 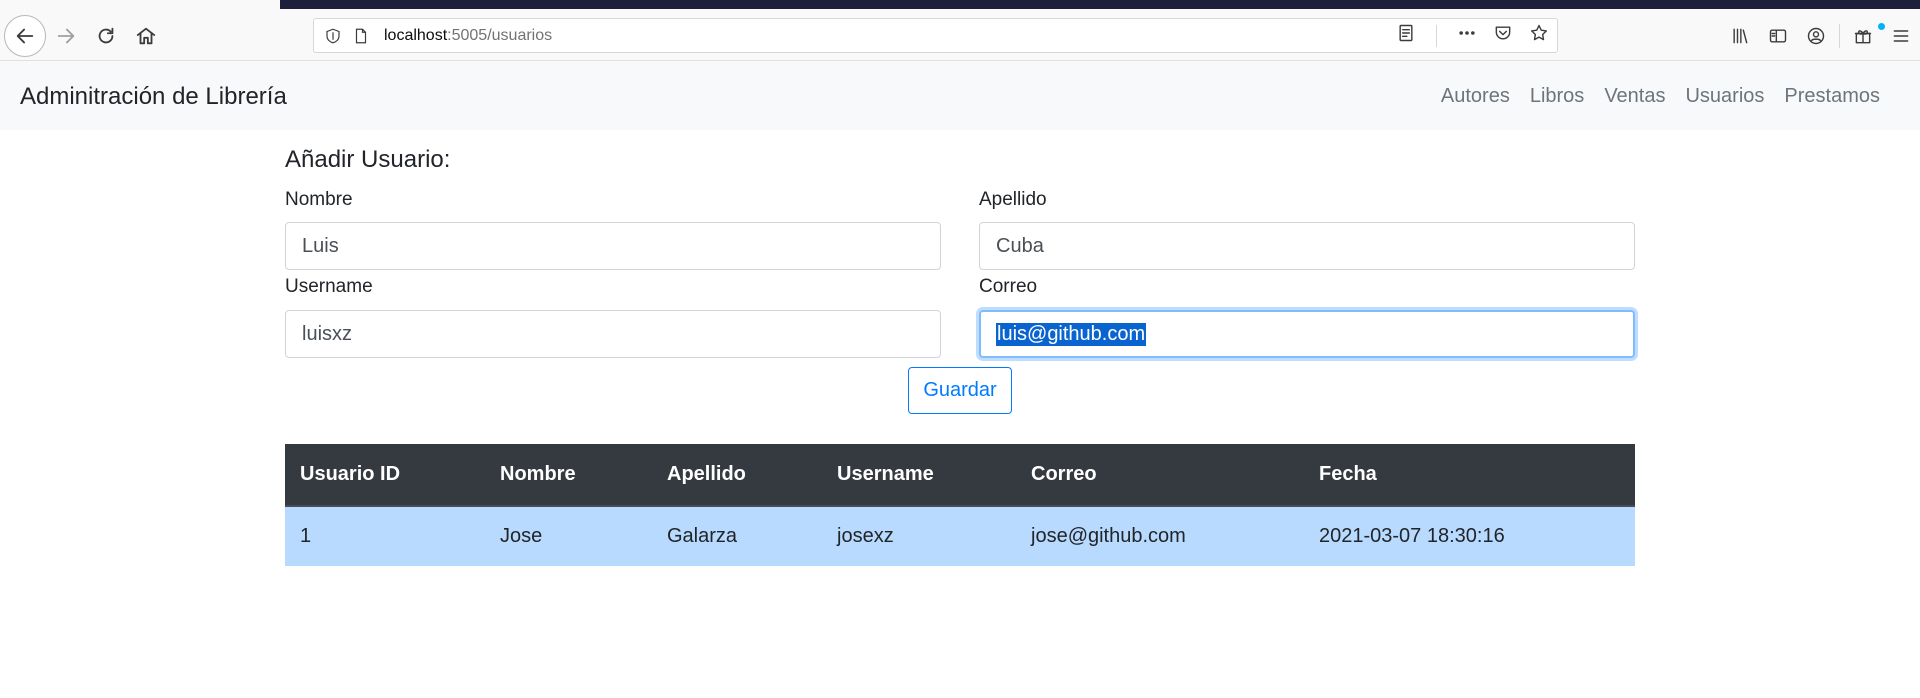 I want to click on username-value: luisxz, so click(x=327, y=333).